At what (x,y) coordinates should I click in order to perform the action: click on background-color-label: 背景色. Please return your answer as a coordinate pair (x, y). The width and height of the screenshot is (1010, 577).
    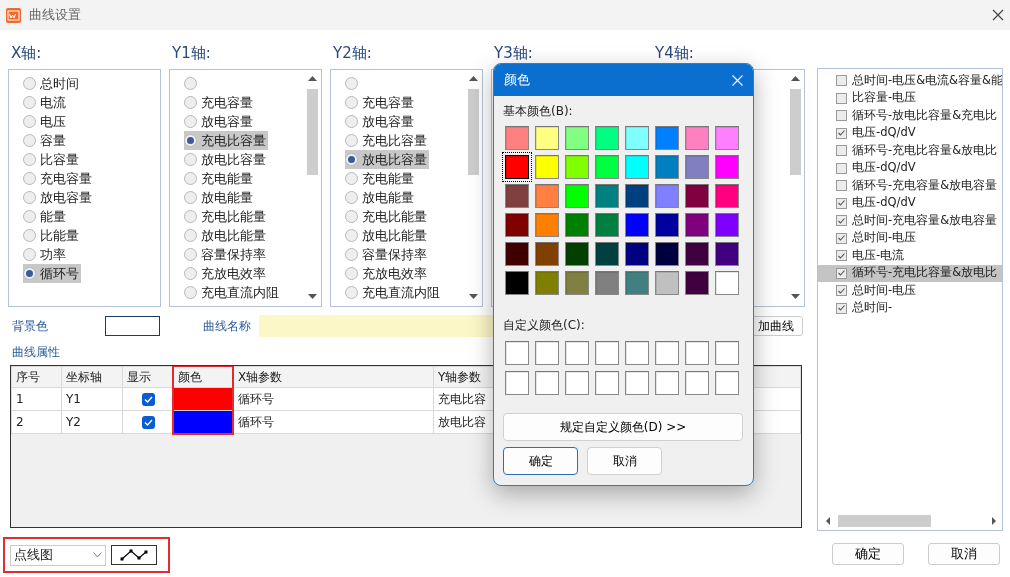
    Looking at the image, I should click on (30, 326).